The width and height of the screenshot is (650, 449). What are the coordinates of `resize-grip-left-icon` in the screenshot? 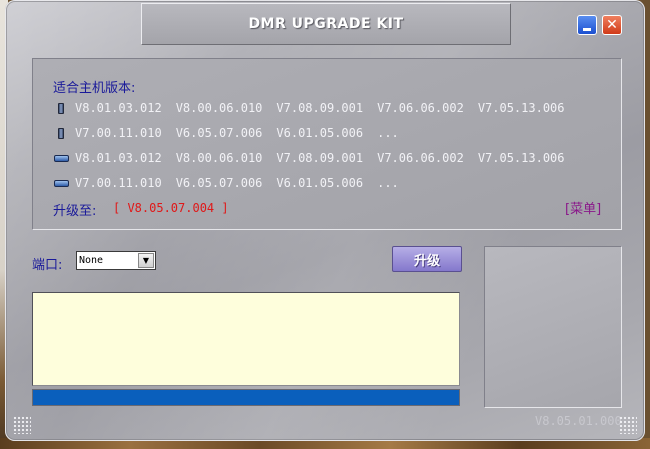 It's located at (22, 425).